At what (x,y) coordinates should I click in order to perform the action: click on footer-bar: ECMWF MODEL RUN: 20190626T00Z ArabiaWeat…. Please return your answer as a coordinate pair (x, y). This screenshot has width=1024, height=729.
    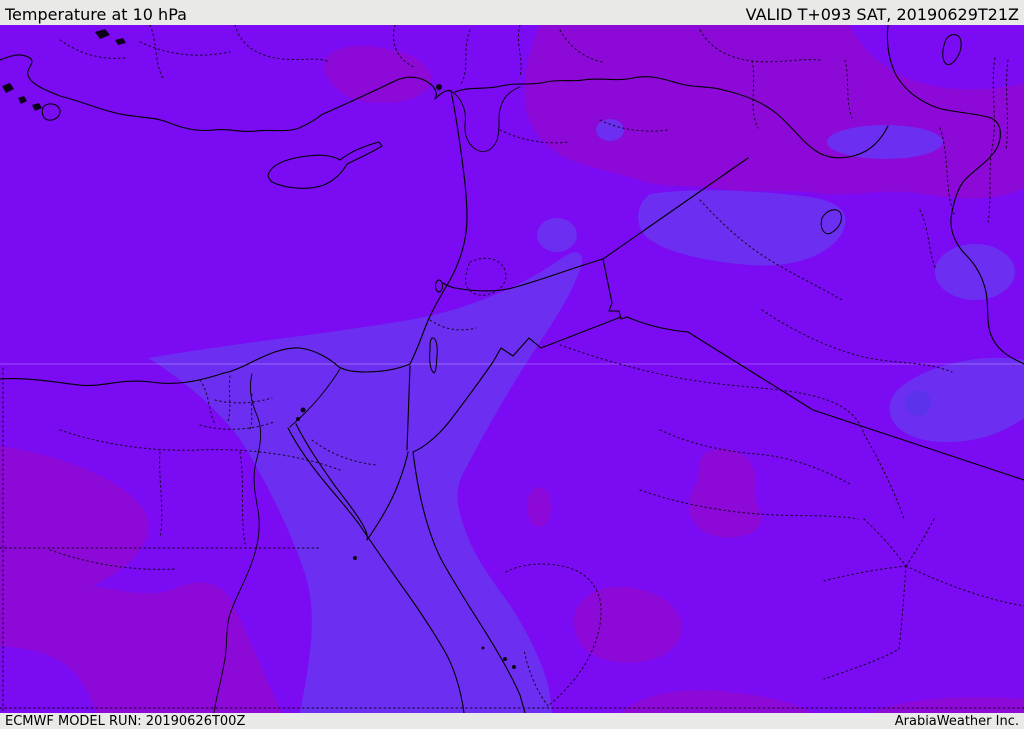
    Looking at the image, I should click on (512, 721).